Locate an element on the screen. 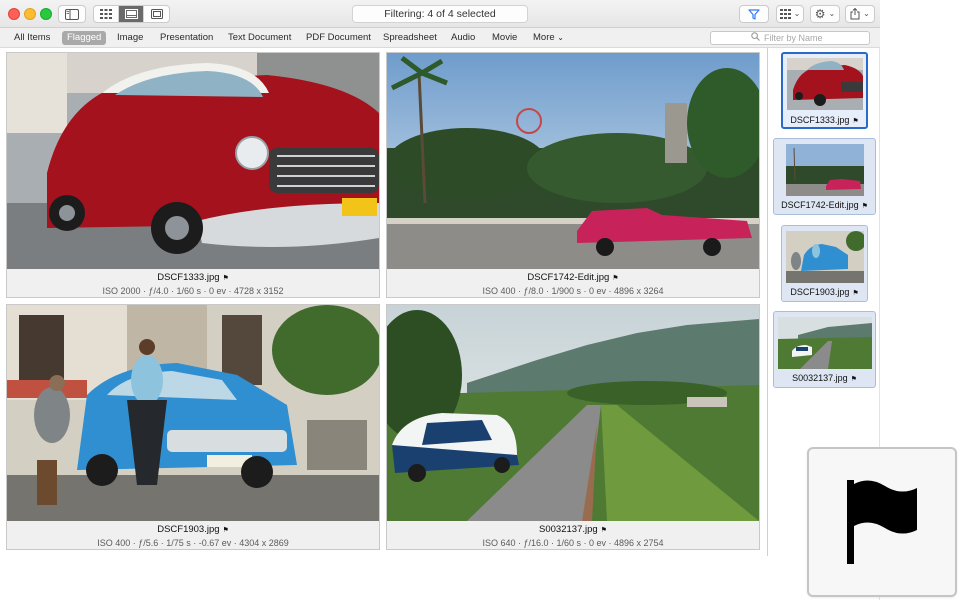 This screenshot has width=960, height=600. sidebar-icon is located at coordinates (72, 14).